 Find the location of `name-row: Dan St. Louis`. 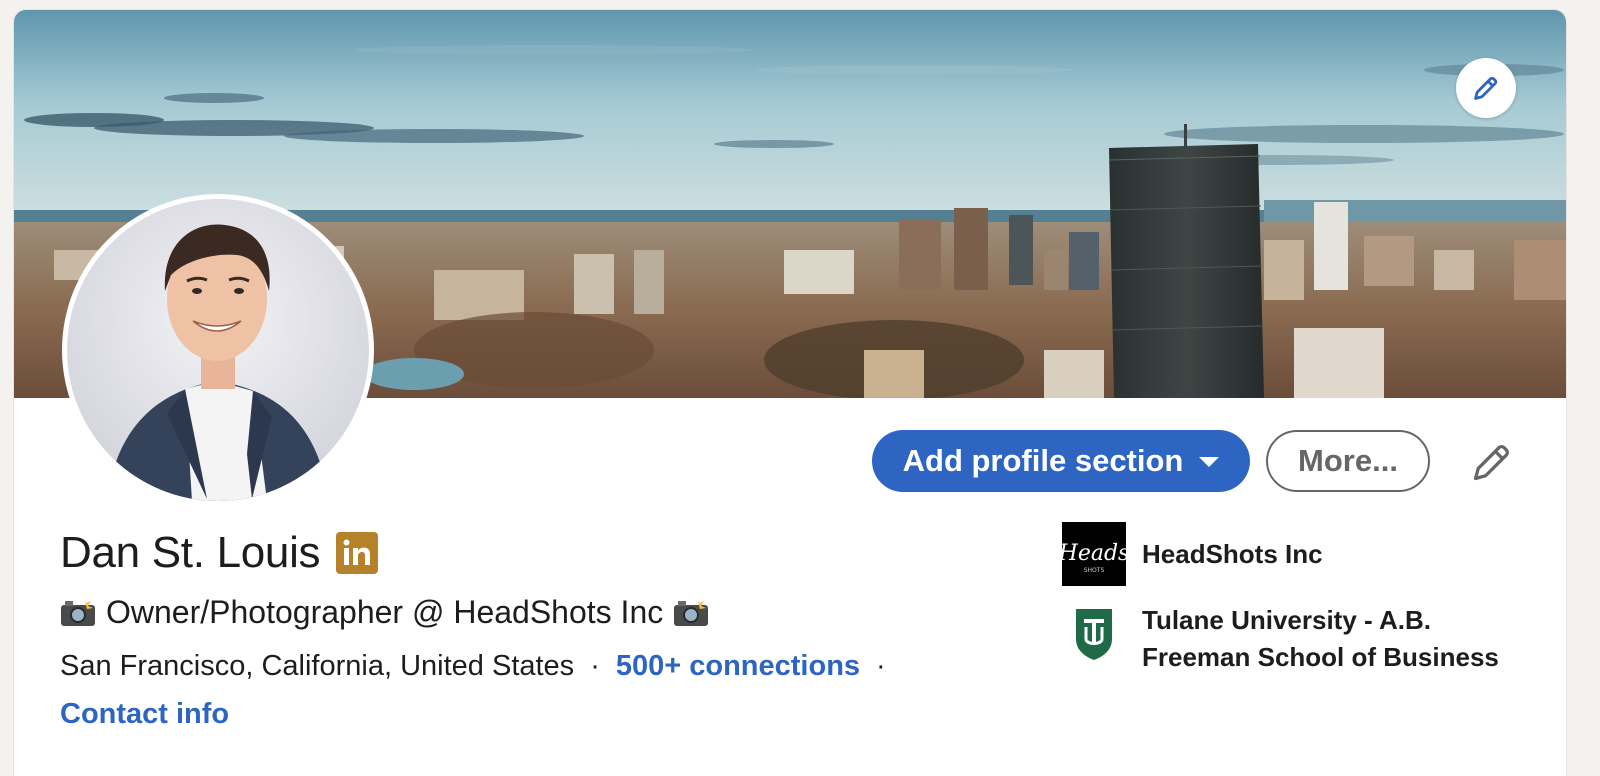

name-row: Dan St. Louis is located at coordinates (219, 553).